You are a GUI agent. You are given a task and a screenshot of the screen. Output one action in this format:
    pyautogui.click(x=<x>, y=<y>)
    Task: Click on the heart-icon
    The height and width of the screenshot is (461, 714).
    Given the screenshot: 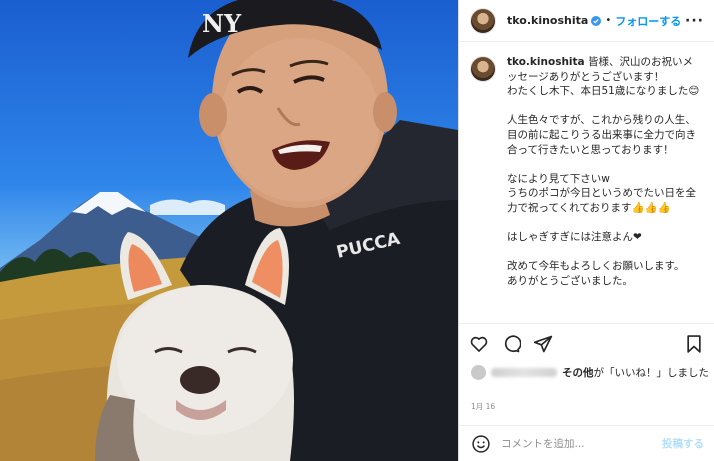 What is the action you would take?
    pyautogui.click(x=479, y=344)
    